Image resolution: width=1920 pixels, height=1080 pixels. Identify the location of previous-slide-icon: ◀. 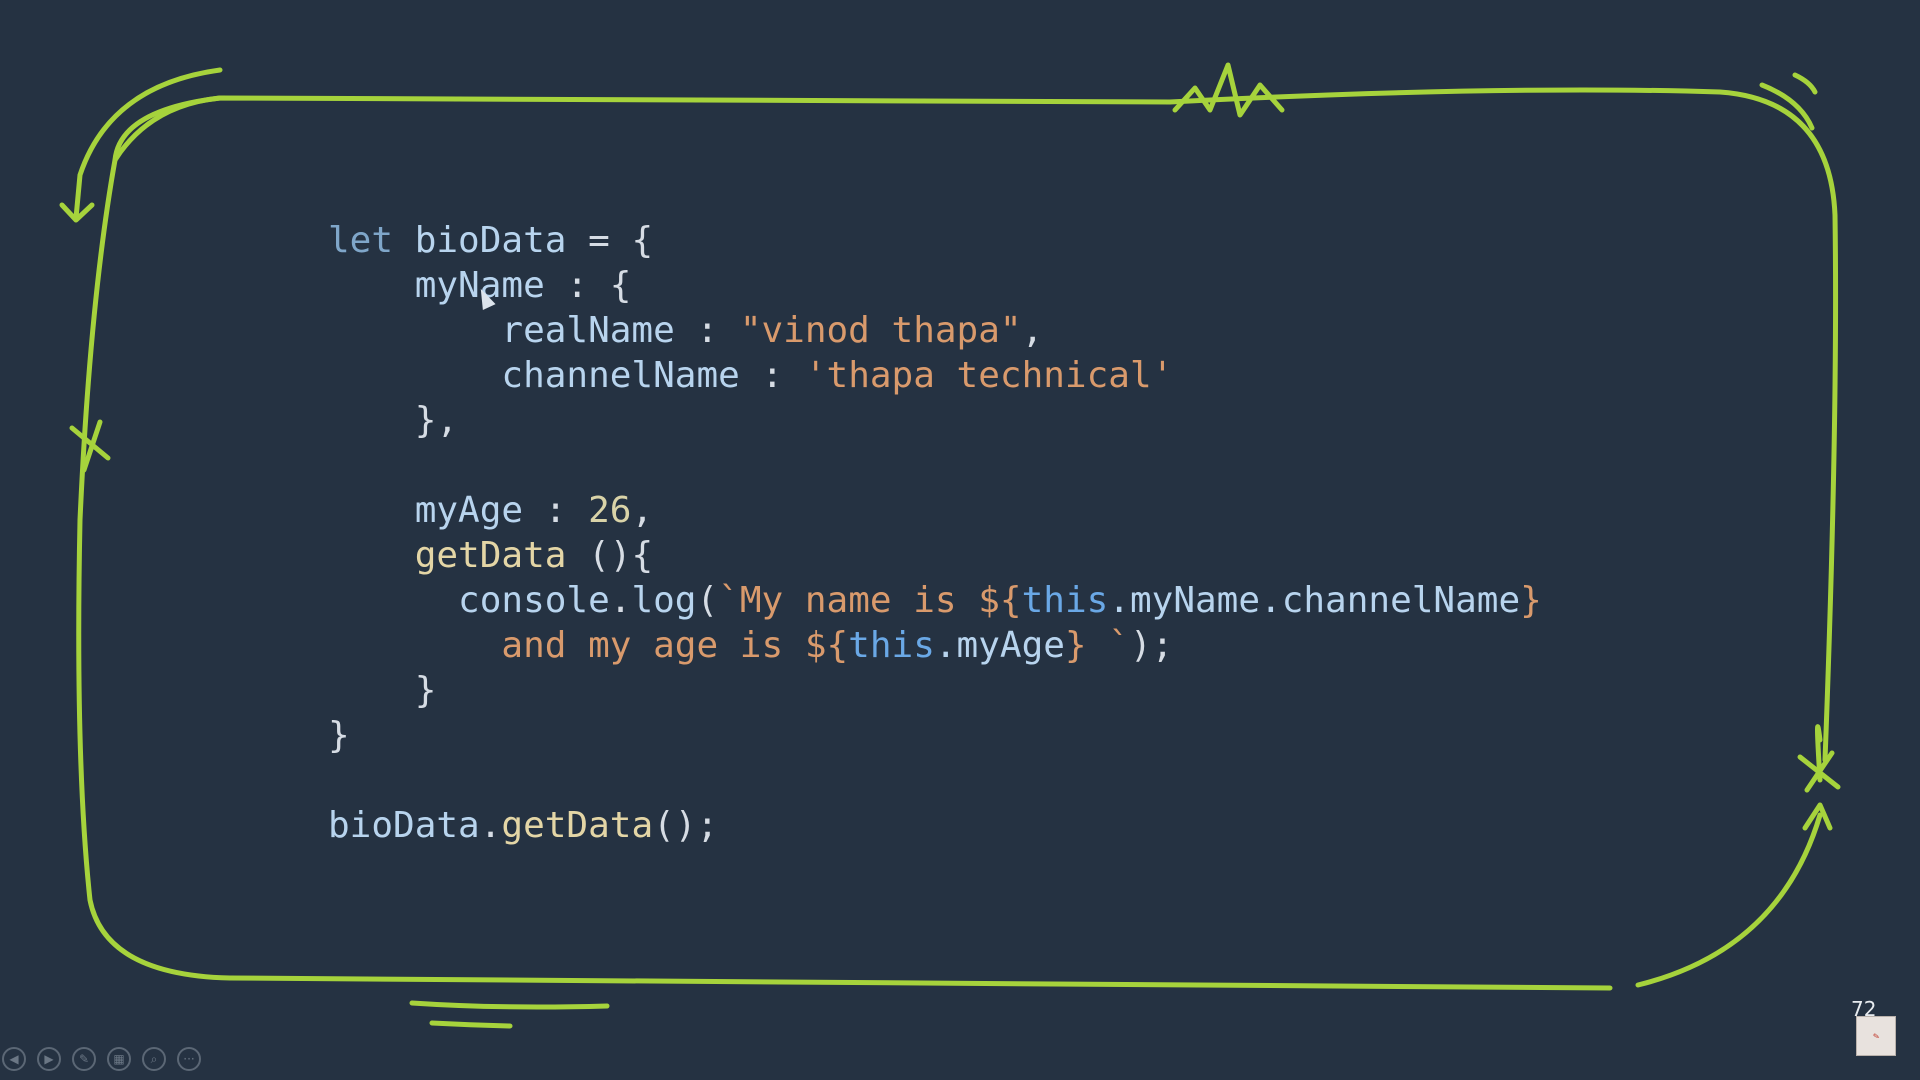
(14, 1059).